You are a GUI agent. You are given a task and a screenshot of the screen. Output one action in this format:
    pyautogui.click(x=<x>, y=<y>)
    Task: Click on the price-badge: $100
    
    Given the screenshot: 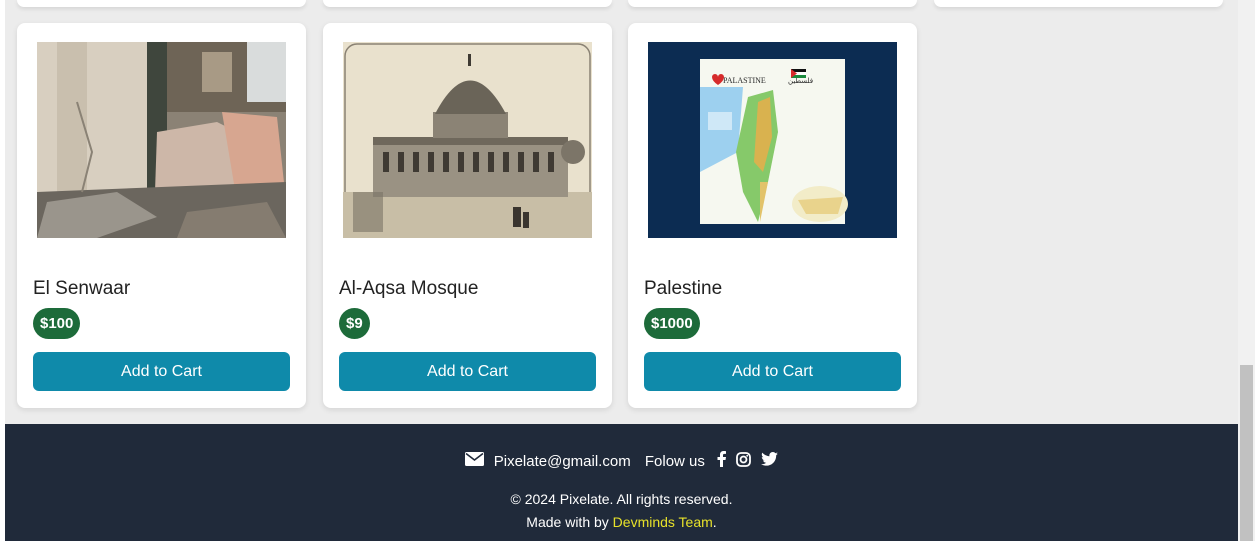 What is the action you would take?
    pyautogui.click(x=57, y=323)
    